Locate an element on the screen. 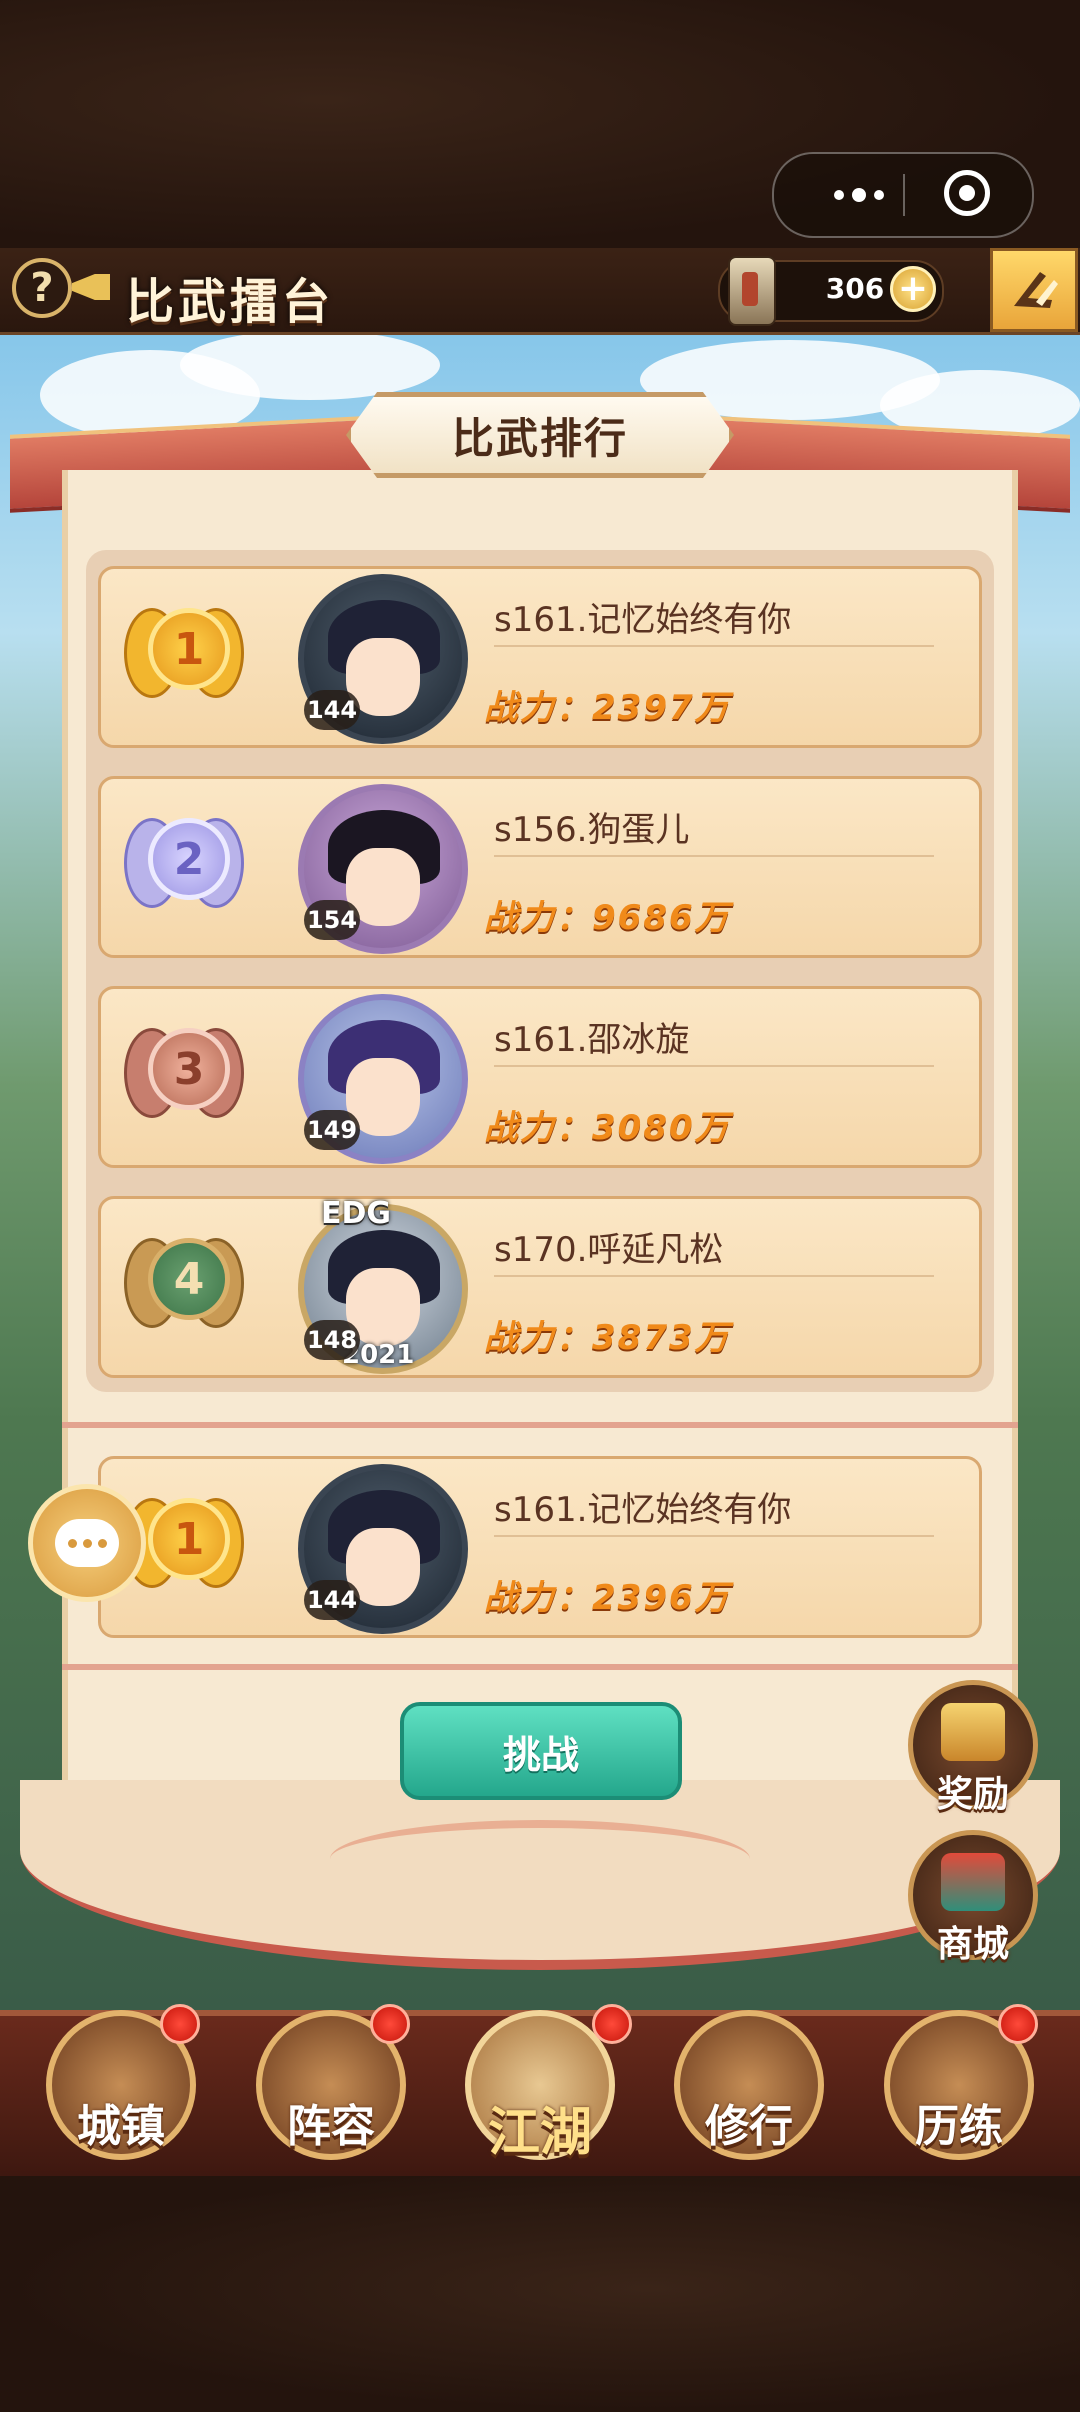 This screenshot has height=2412, width=1080. nav-lineup-label: 阵容 is located at coordinates (331, 2126).